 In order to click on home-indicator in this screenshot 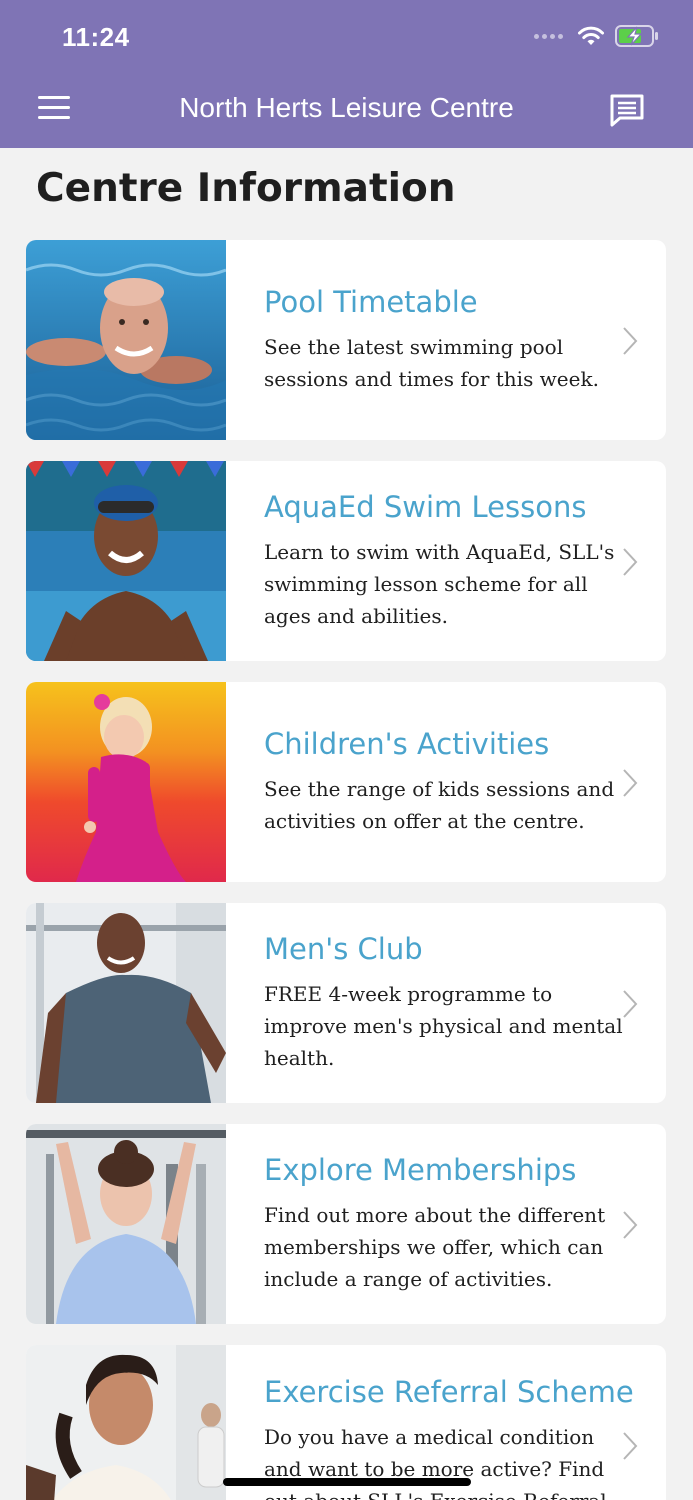, I will do `click(347, 1482)`.